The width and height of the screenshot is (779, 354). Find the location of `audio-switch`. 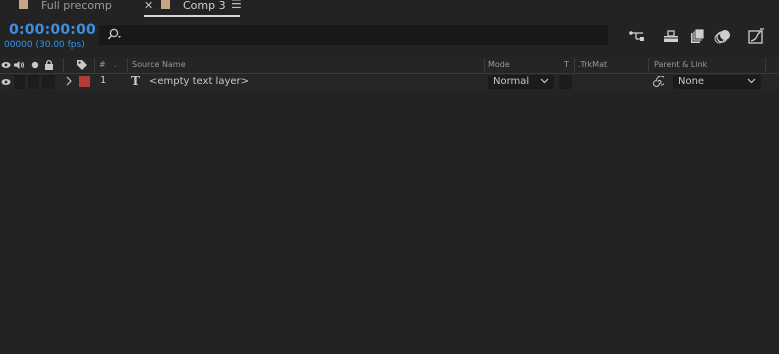

audio-switch is located at coordinates (19, 82).